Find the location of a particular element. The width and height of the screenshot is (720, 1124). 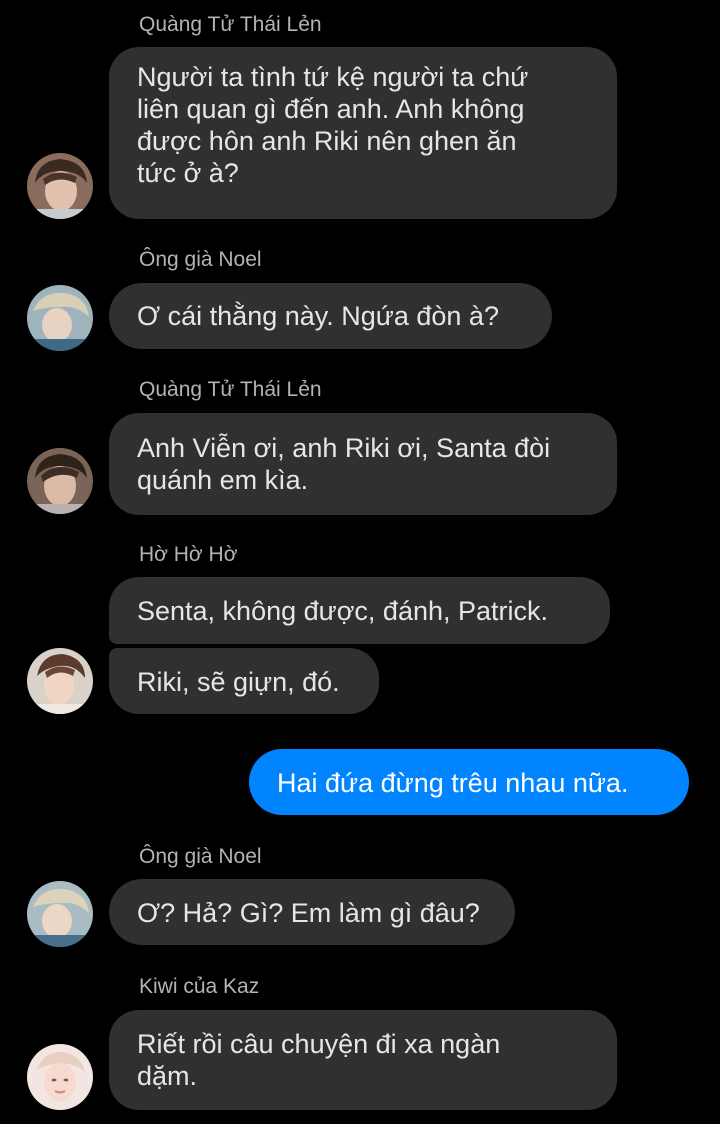

message-bubble: Riết rồi câu chuyện đi xa ngàn dặm. is located at coordinates (363, 1060).